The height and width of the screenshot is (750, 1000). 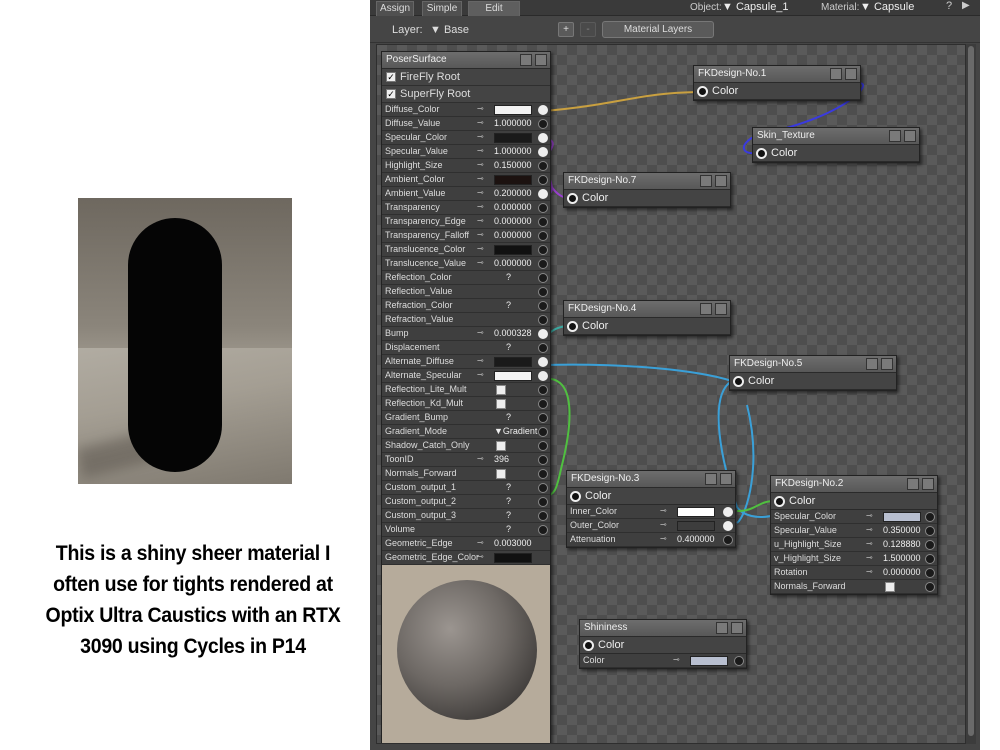 I want to click on param-row: Diffuse_Color ⊸, so click(x=466, y=110).